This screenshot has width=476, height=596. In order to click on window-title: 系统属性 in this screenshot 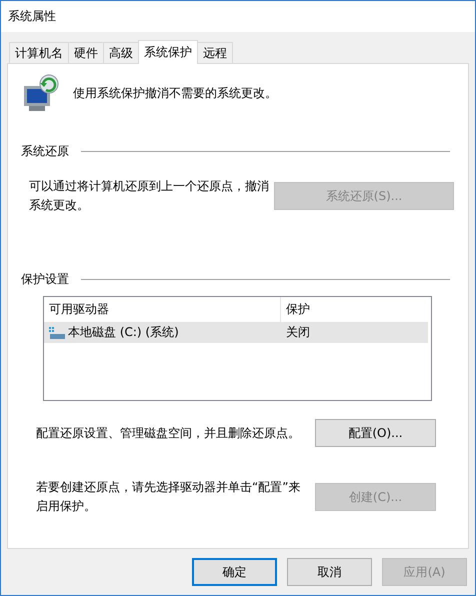, I will do `click(32, 16)`.